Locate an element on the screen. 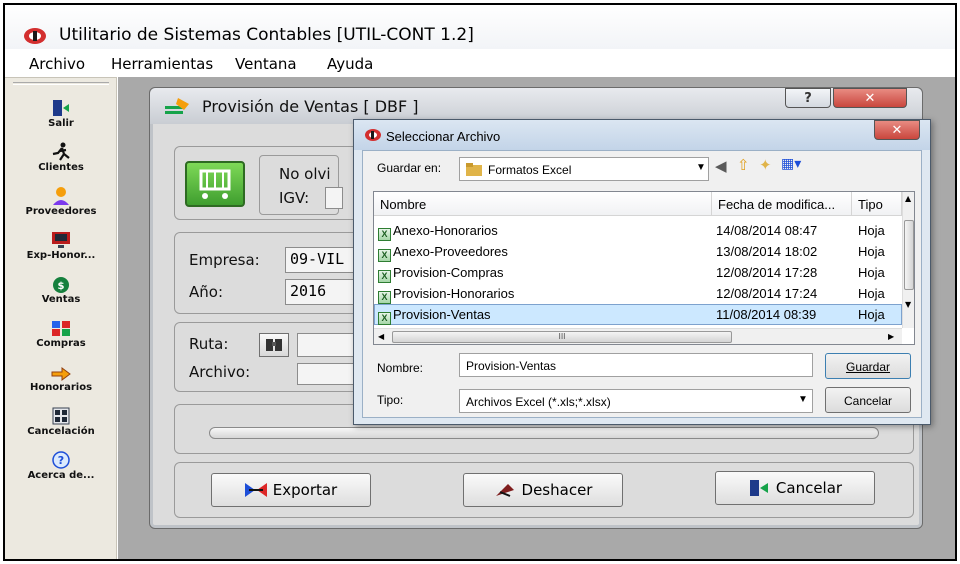 The height and width of the screenshot is (564, 960). sidebar-item-honorarios: Honorarios is located at coordinates (61, 377).